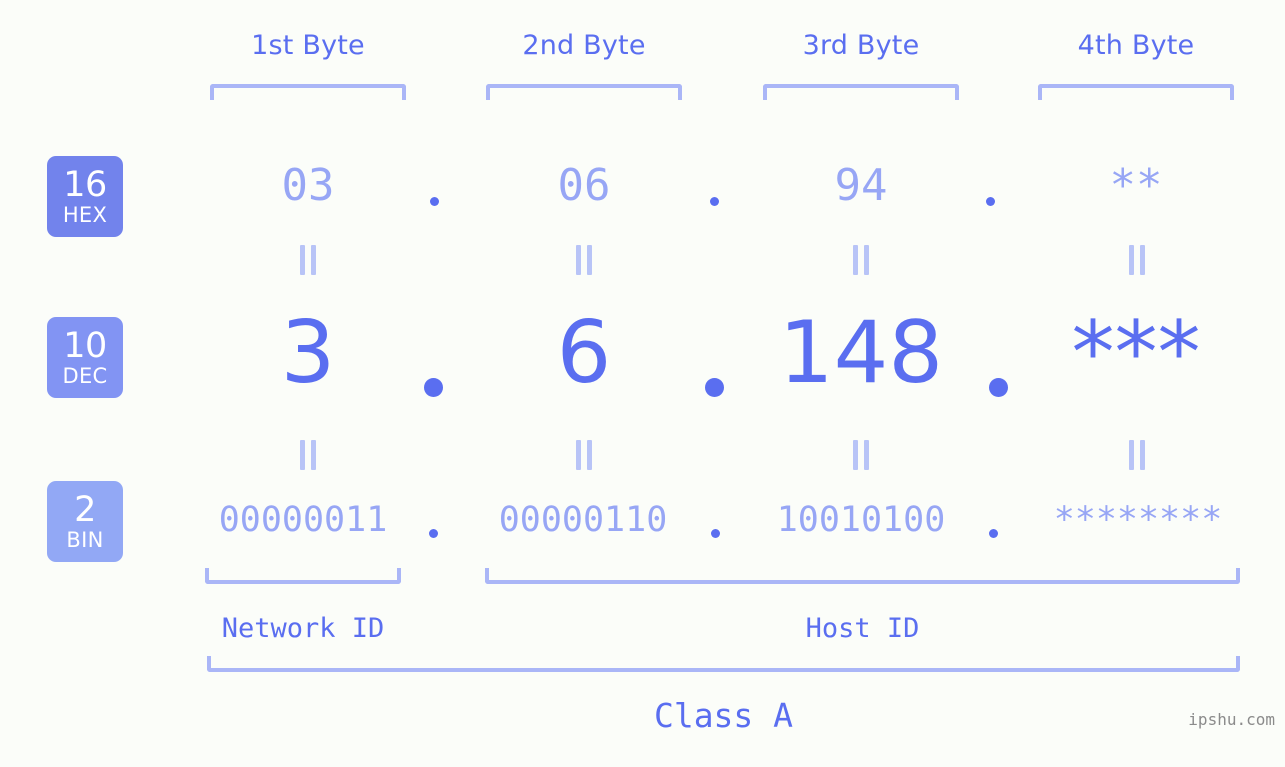  Describe the element at coordinates (583, 520) in the screenshot. I see `bin-octet-2: 00000110` at that location.